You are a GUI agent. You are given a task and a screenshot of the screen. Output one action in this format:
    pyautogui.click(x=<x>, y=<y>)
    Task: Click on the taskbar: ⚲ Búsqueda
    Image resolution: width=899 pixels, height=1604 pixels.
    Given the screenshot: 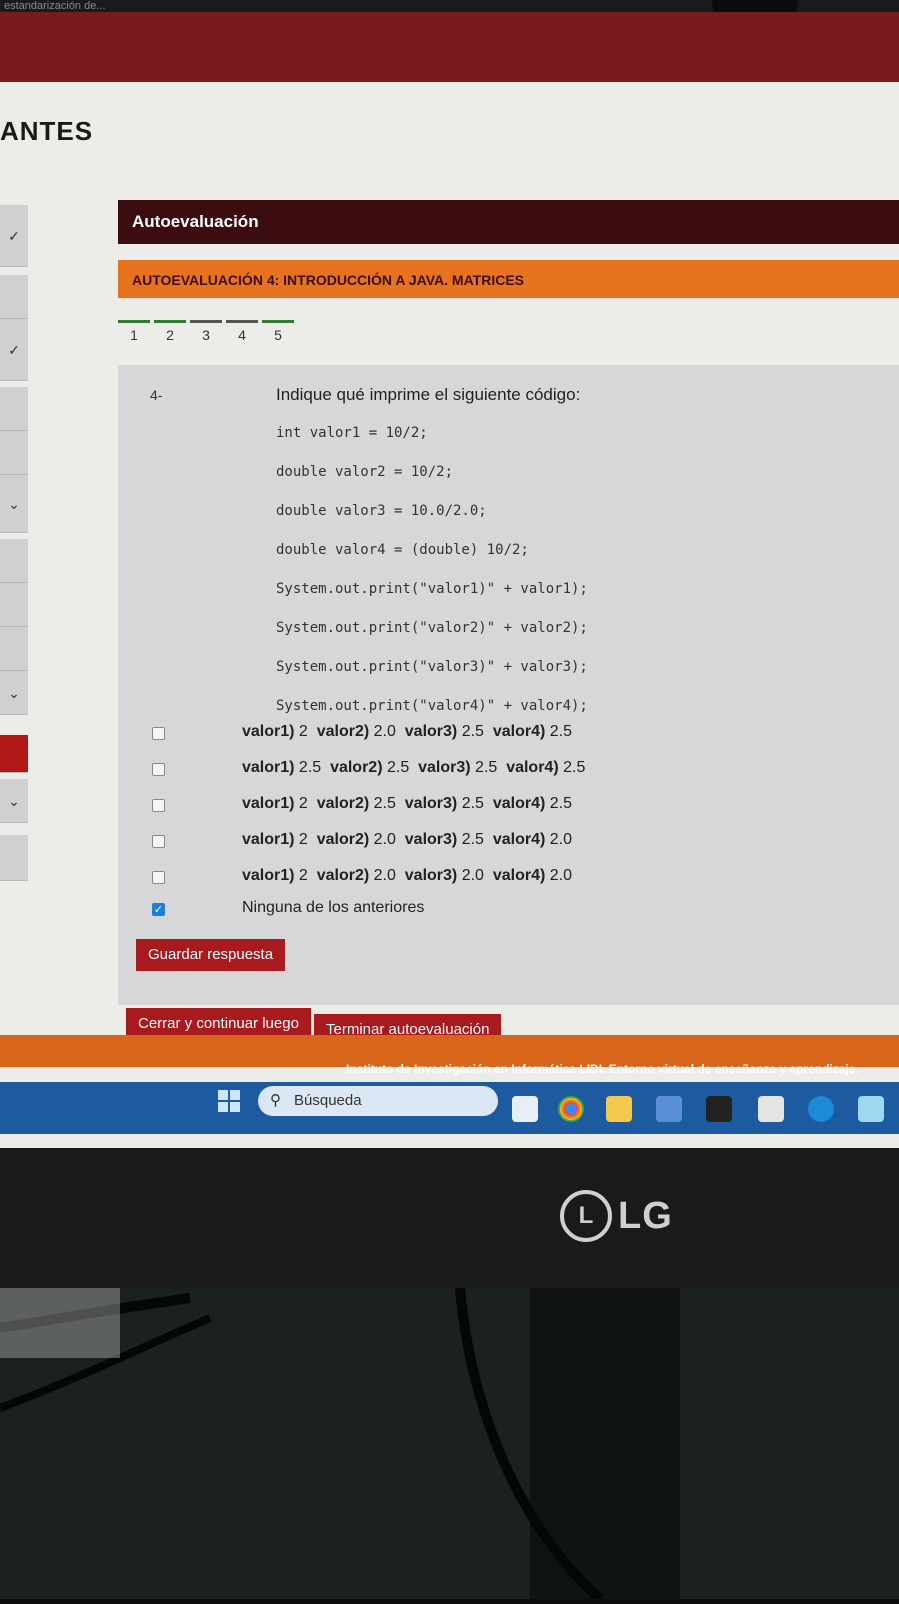 What is the action you would take?
    pyautogui.click(x=449, y=1108)
    